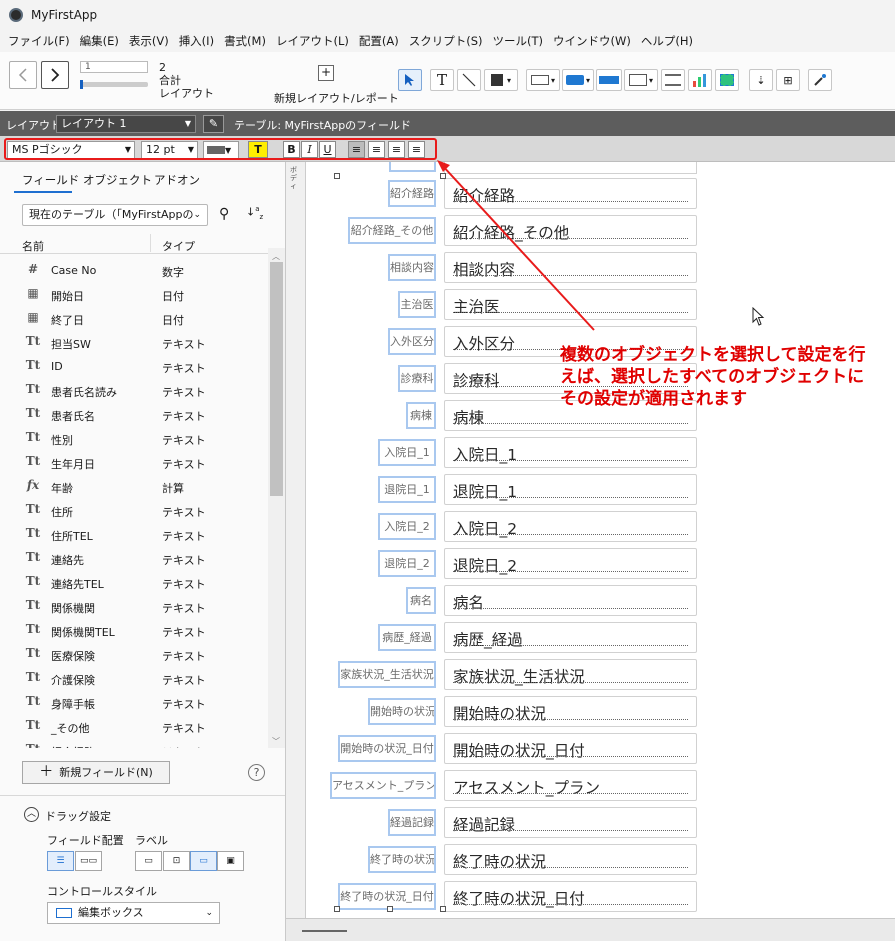  I want to click on mouse-cursor-icon, so click(758, 316).